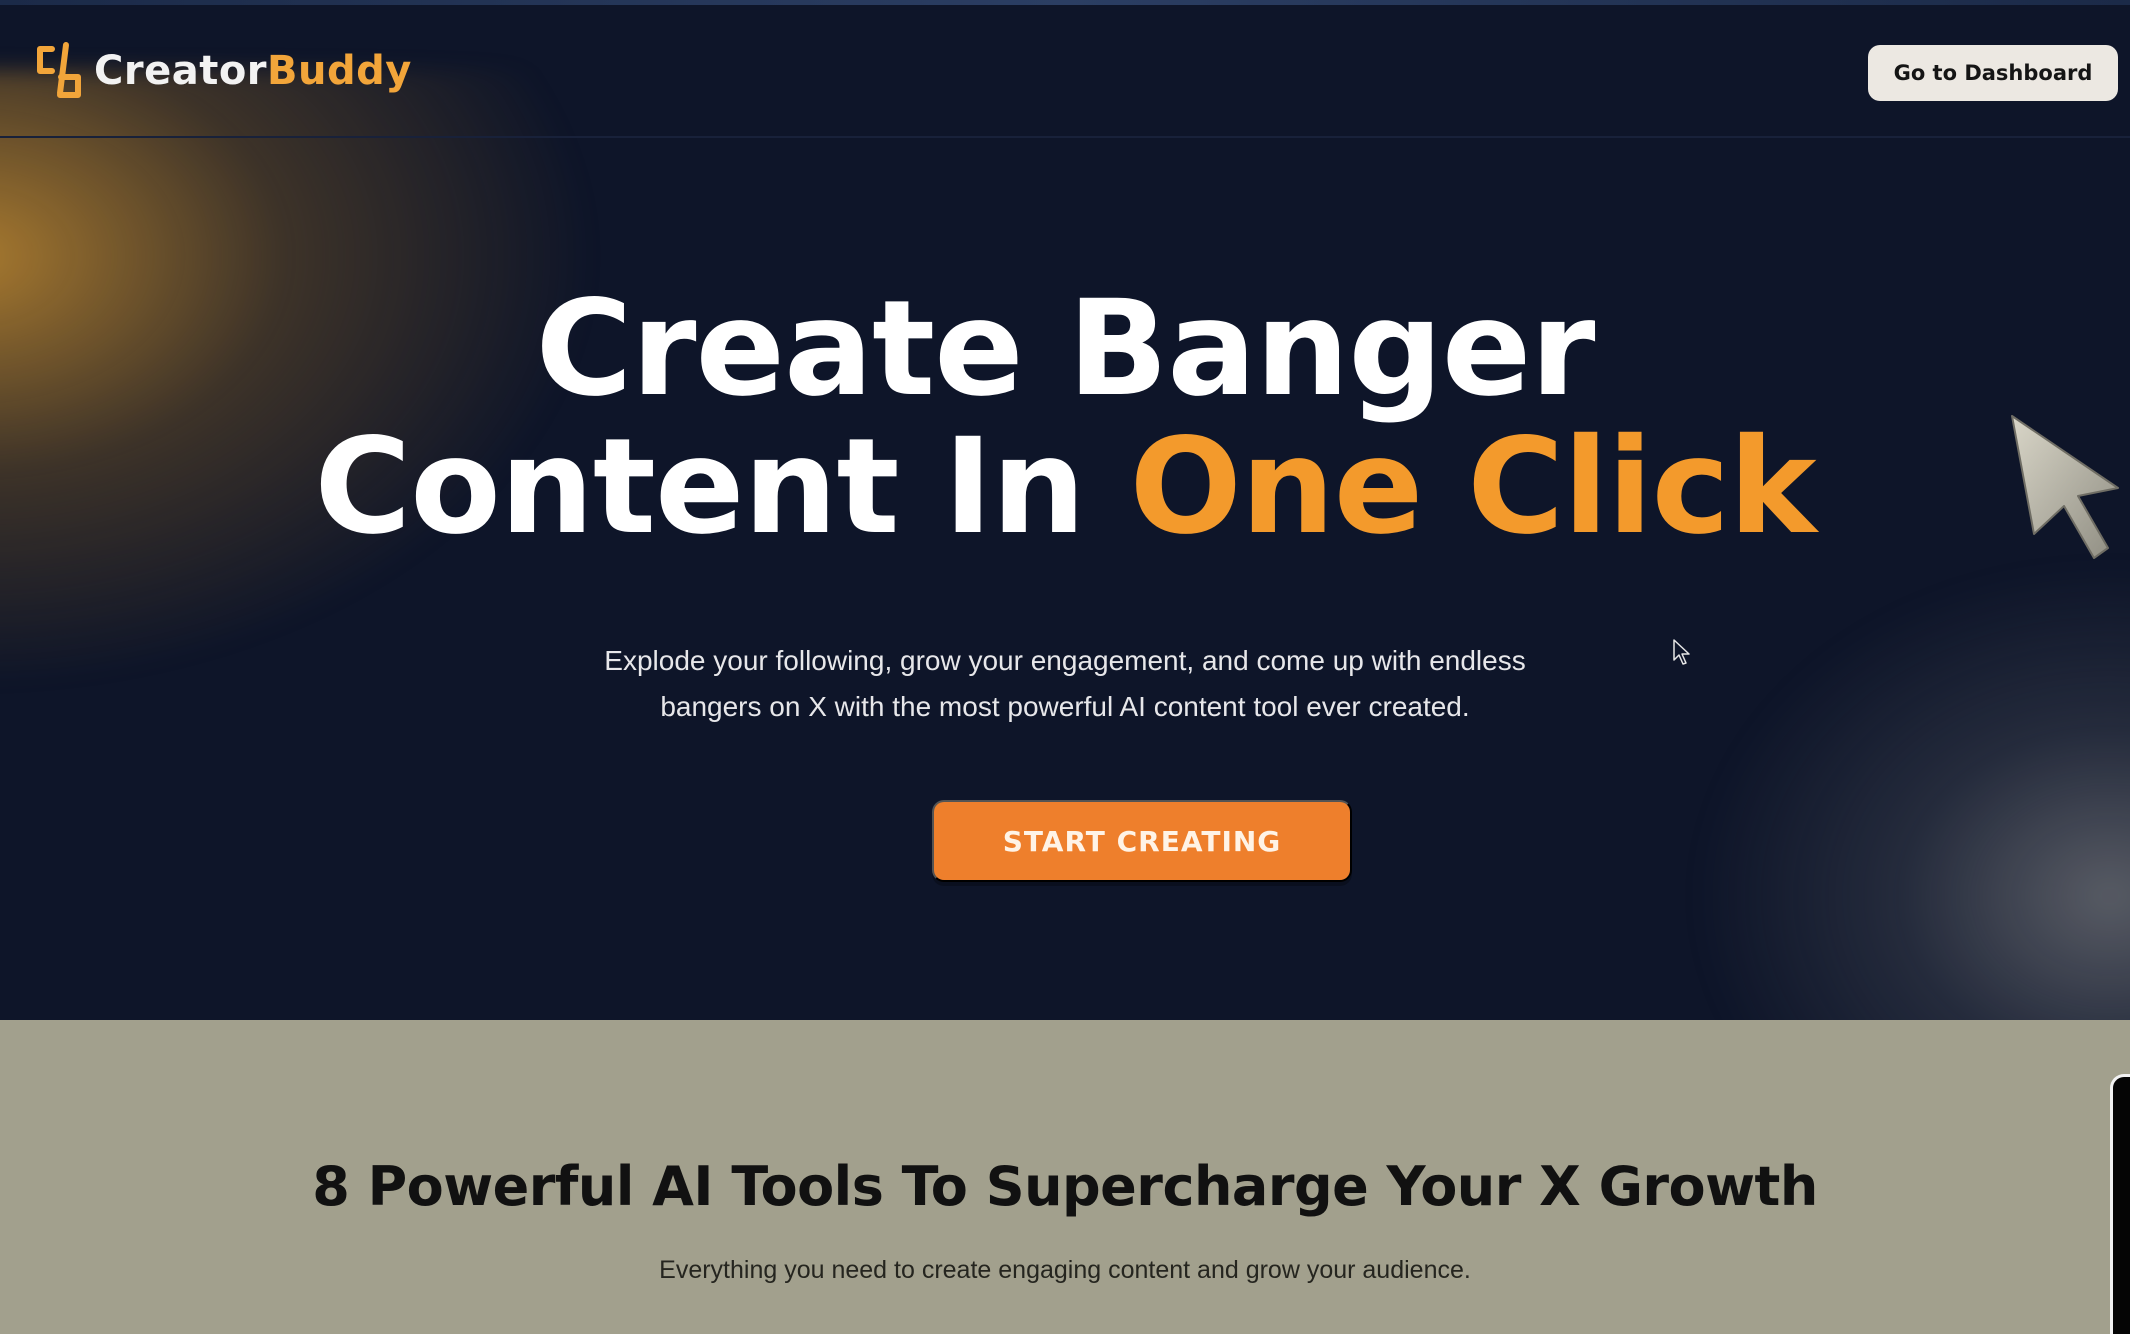 The width and height of the screenshot is (2130, 1334). I want to click on mouse-pointer-icon, so click(1681, 652).